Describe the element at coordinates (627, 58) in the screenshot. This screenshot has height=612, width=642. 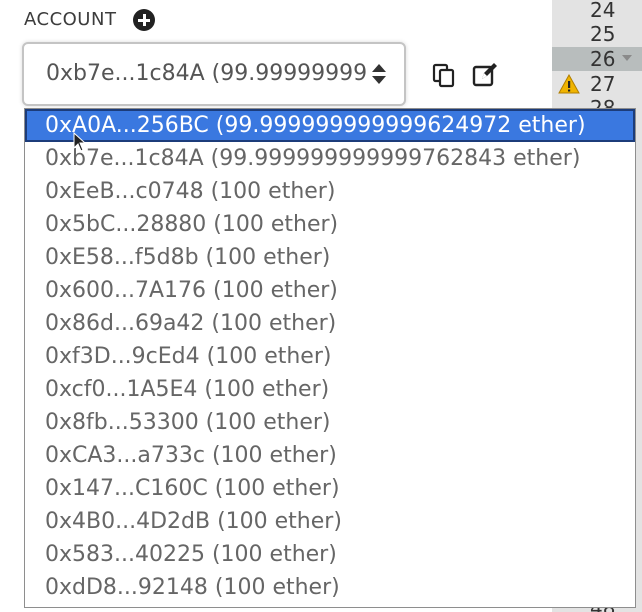
I see `fold-arrow-icon` at that location.